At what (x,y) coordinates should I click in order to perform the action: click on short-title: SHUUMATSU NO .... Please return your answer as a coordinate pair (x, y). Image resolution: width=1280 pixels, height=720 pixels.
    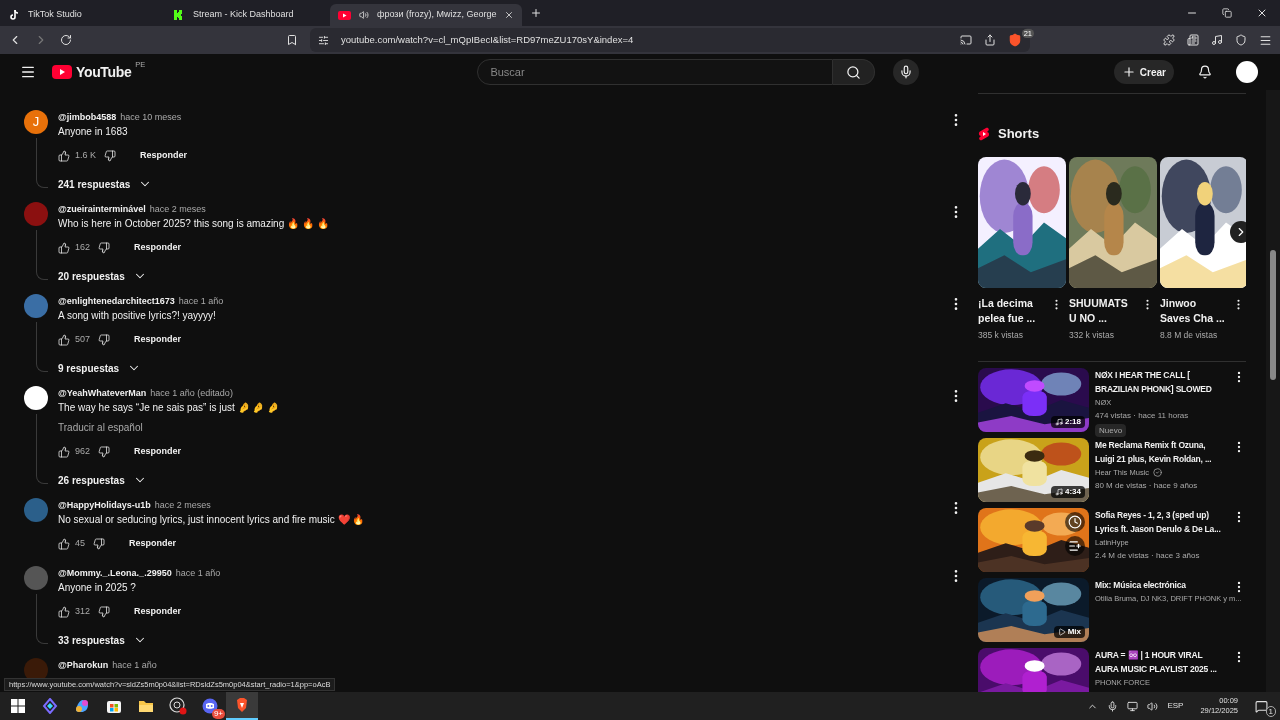
    Looking at the image, I should click on (1102, 310).